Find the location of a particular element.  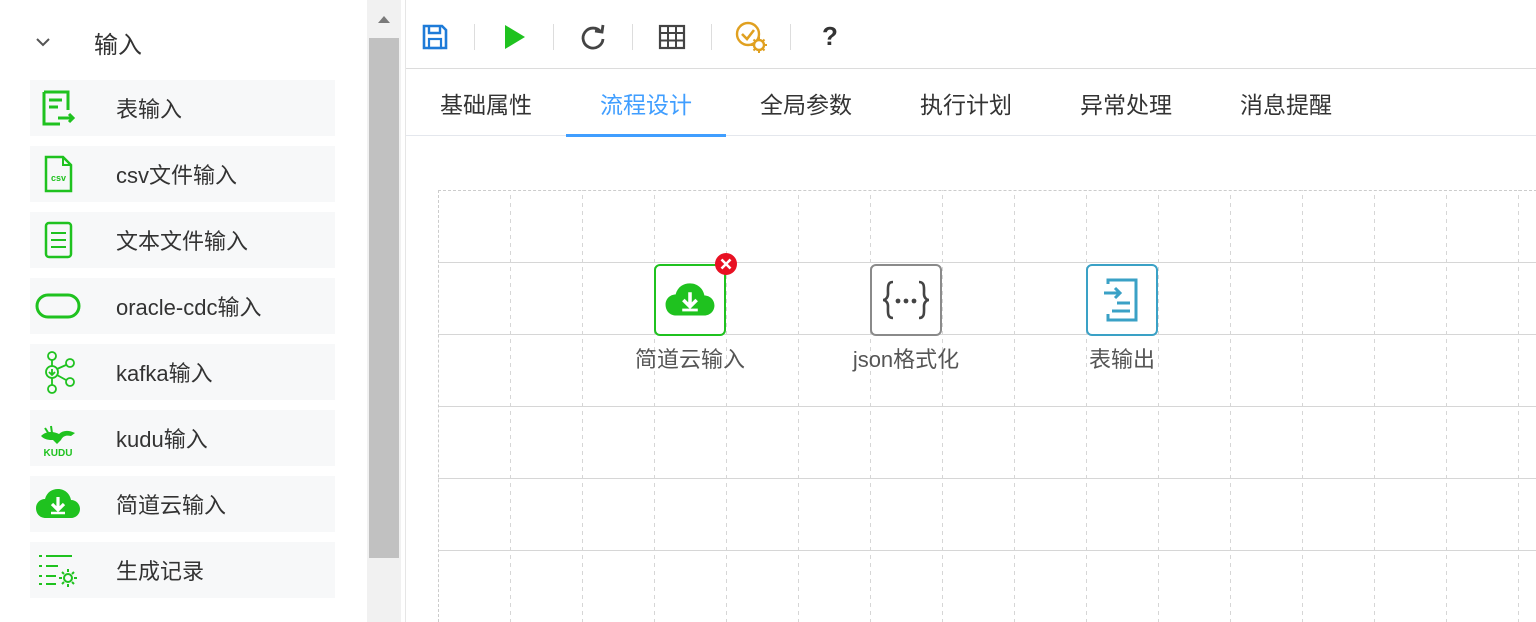

palette-item-label: 简道云输入 is located at coordinates (171, 505).